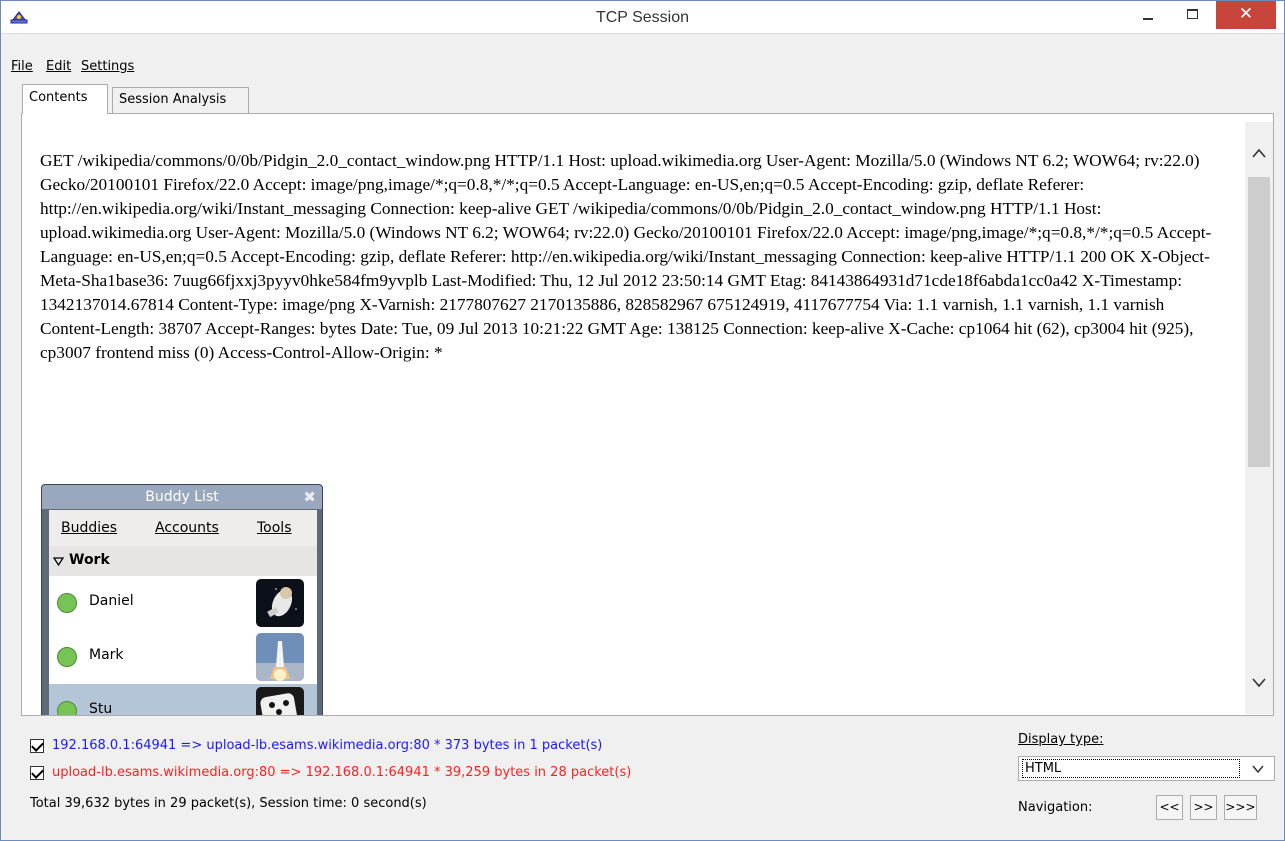 This screenshot has width=1285, height=841. I want to click on shuttle-launch-avatar, so click(280, 657).